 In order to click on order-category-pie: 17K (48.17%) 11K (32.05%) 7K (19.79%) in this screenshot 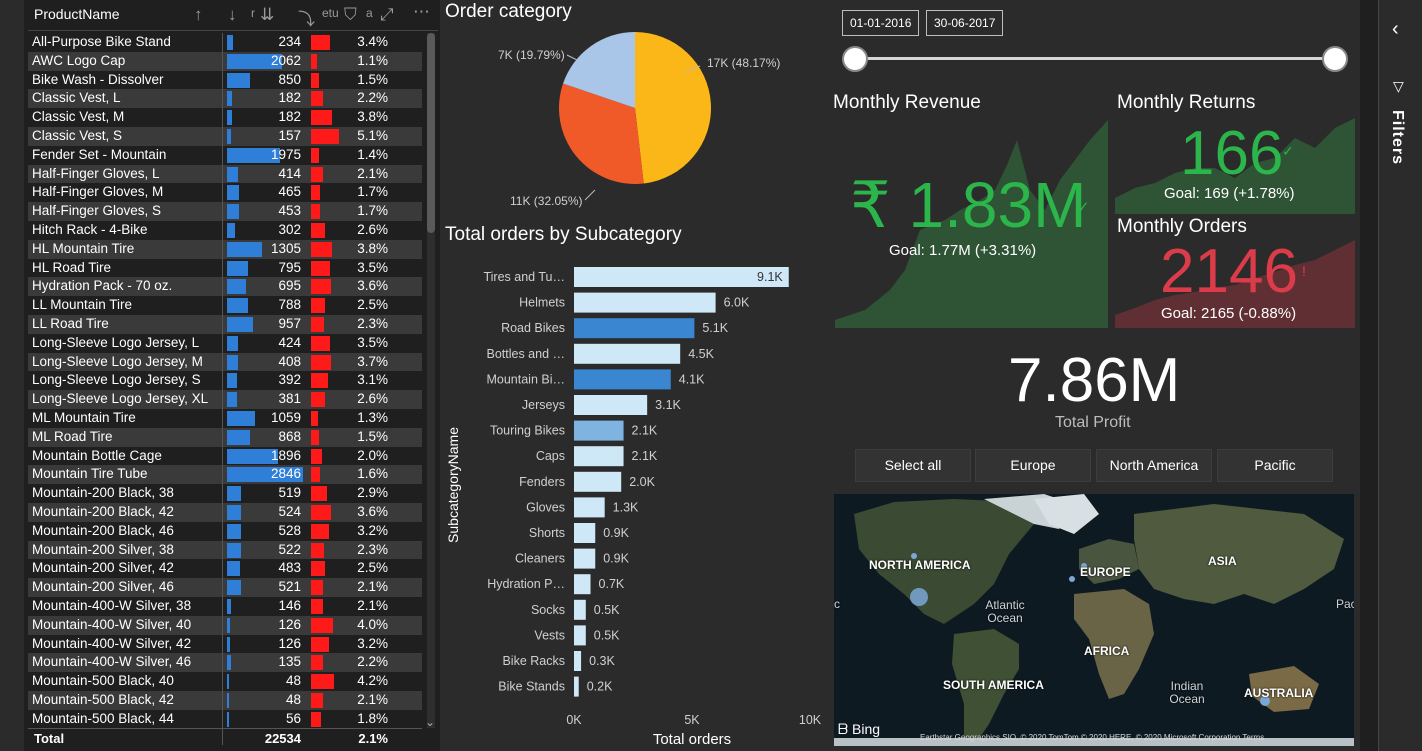, I will do `click(635, 124)`.